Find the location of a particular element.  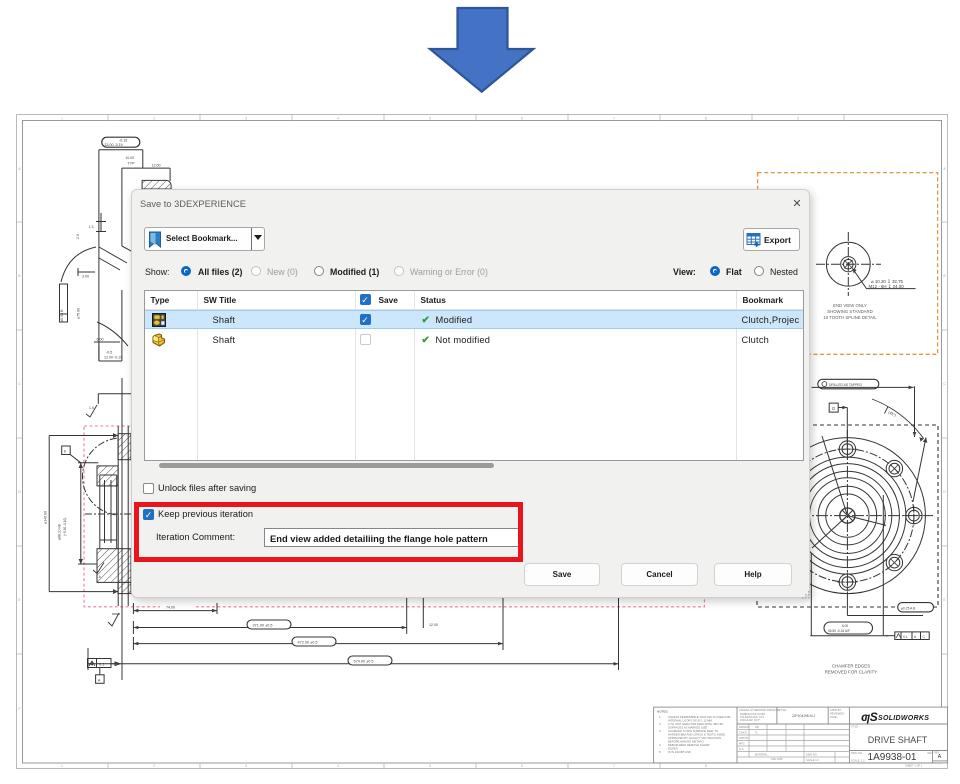

svg-text: 10 TOOTH SPLINE DETAIL is located at coordinates (850, 317).